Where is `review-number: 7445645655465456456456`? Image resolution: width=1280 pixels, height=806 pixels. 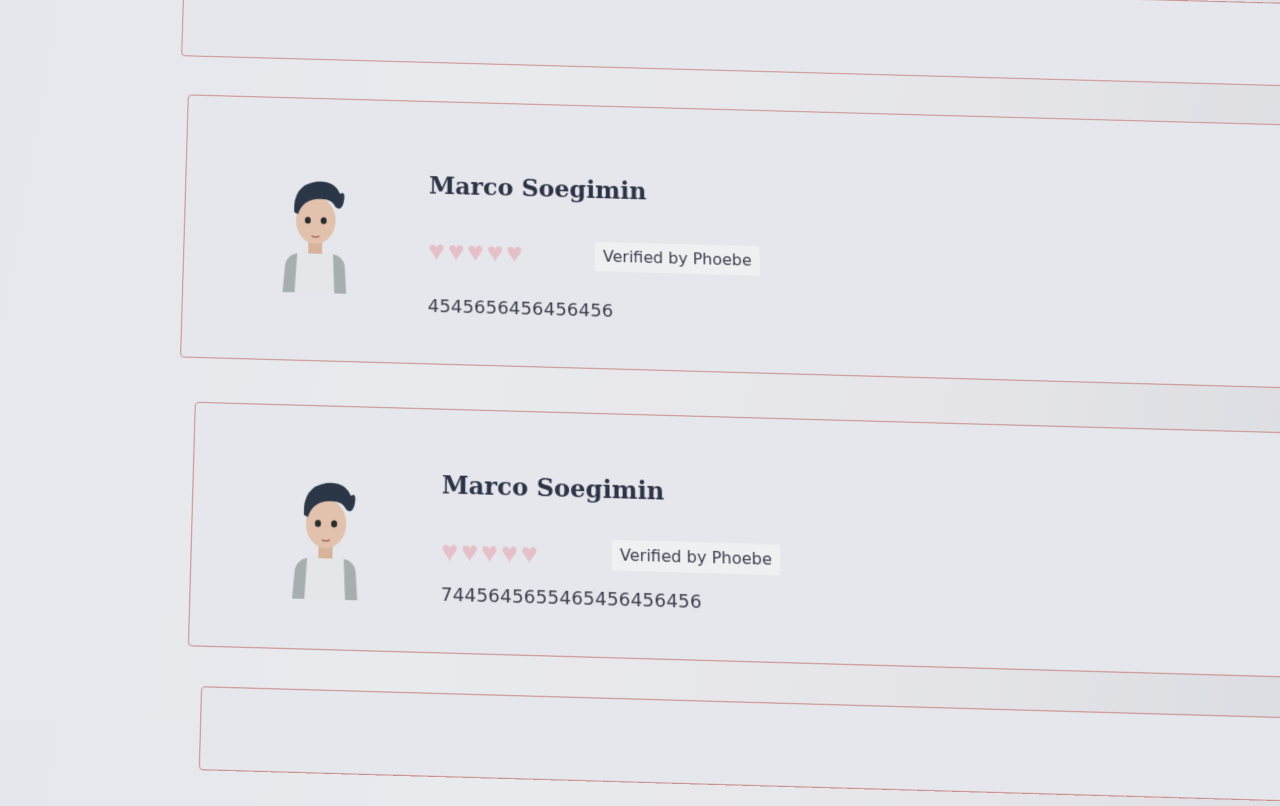
review-number: 7445645655465456456456 is located at coordinates (571, 598).